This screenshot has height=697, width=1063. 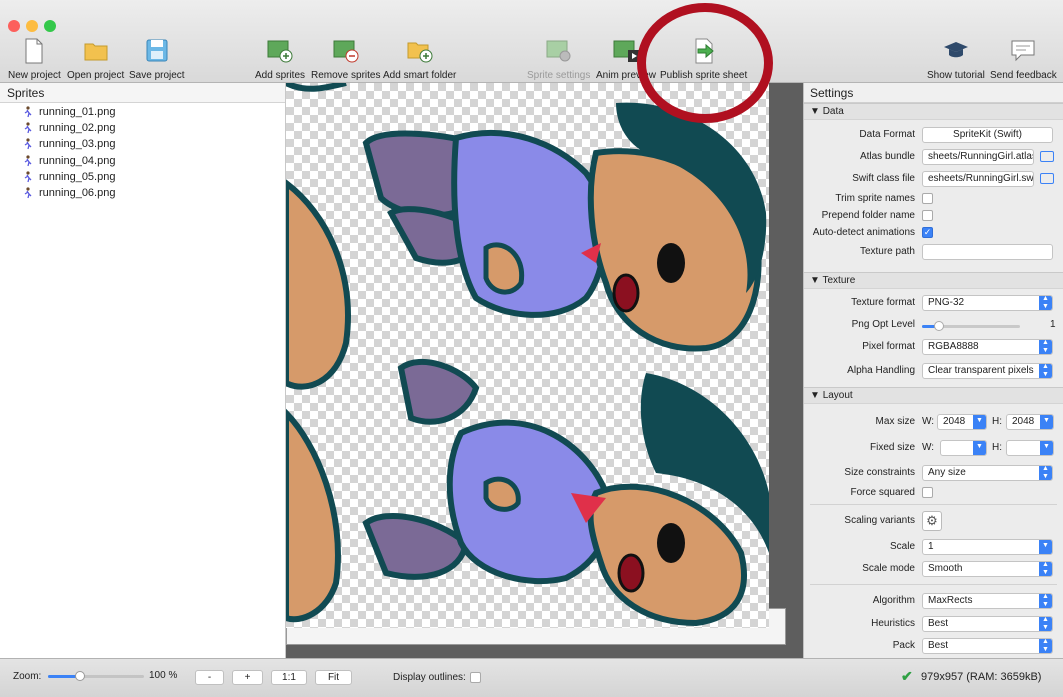 What do you see at coordinates (950, 600) in the screenshot?
I see `algorithm-value: MaxRects` at bounding box center [950, 600].